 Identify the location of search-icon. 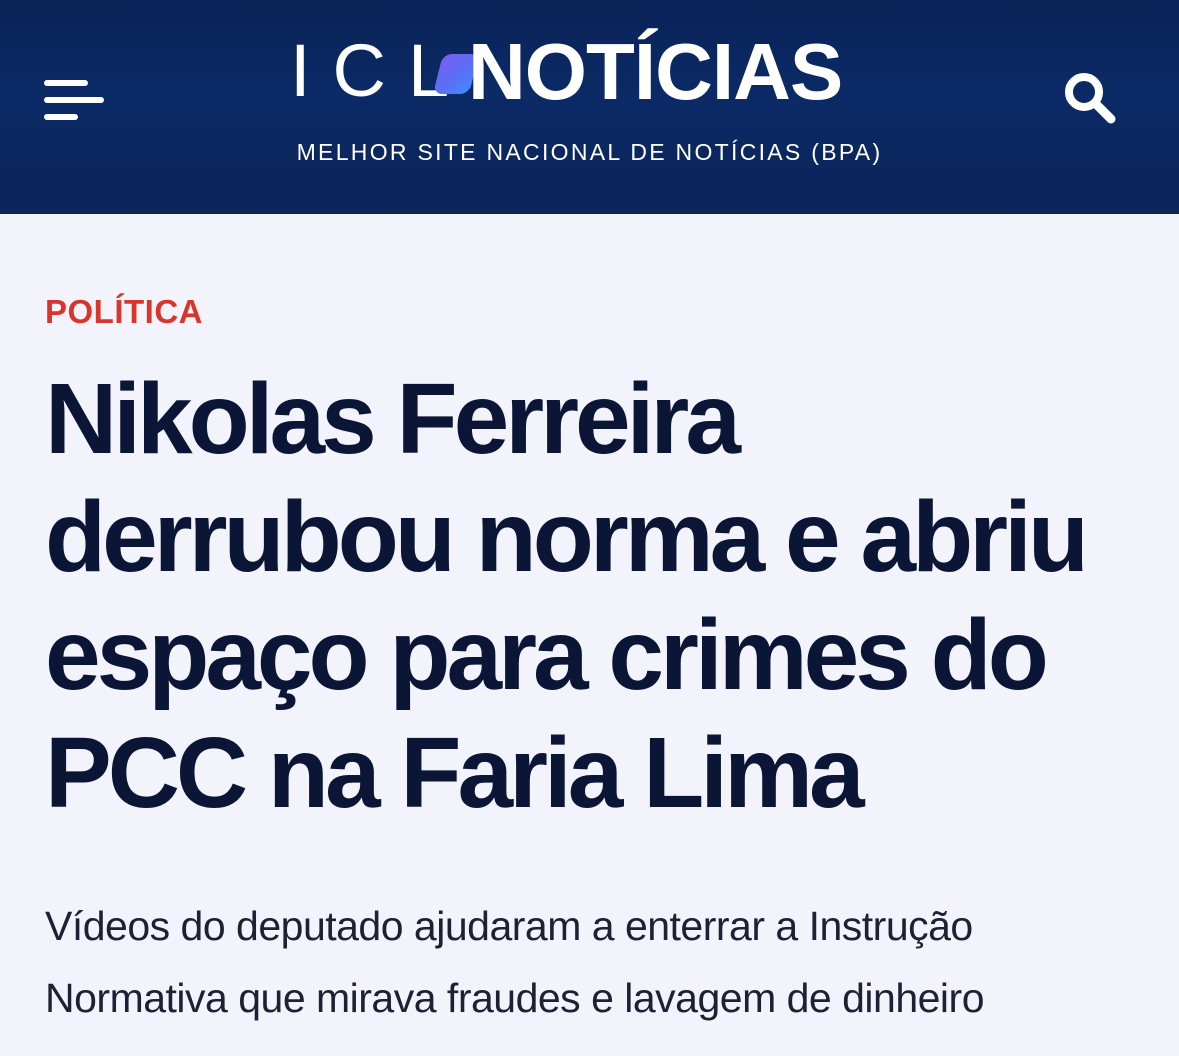
(1090, 98).